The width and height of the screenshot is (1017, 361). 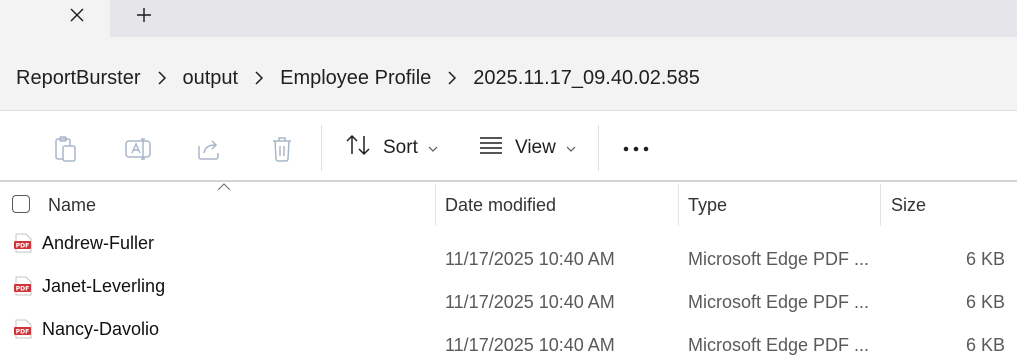 I want to click on file-name: Andrew-Fuller, so click(x=98, y=242).